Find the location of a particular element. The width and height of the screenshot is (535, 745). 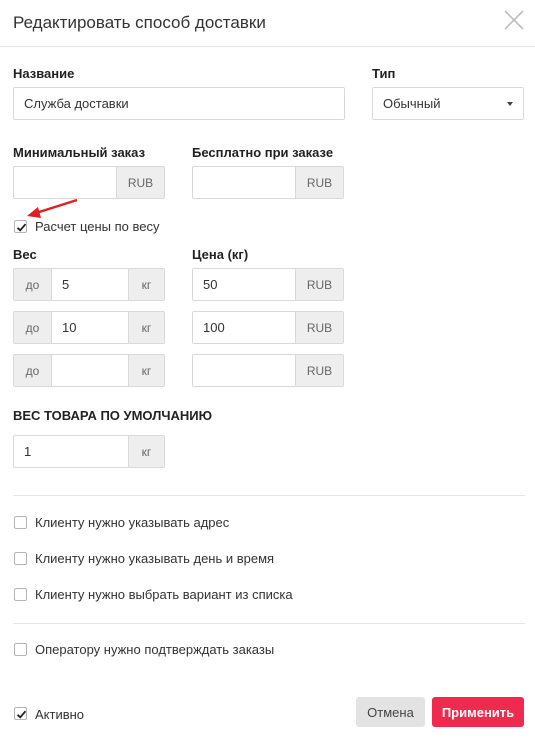

weight-pricing-checkbox is located at coordinates (20, 226).